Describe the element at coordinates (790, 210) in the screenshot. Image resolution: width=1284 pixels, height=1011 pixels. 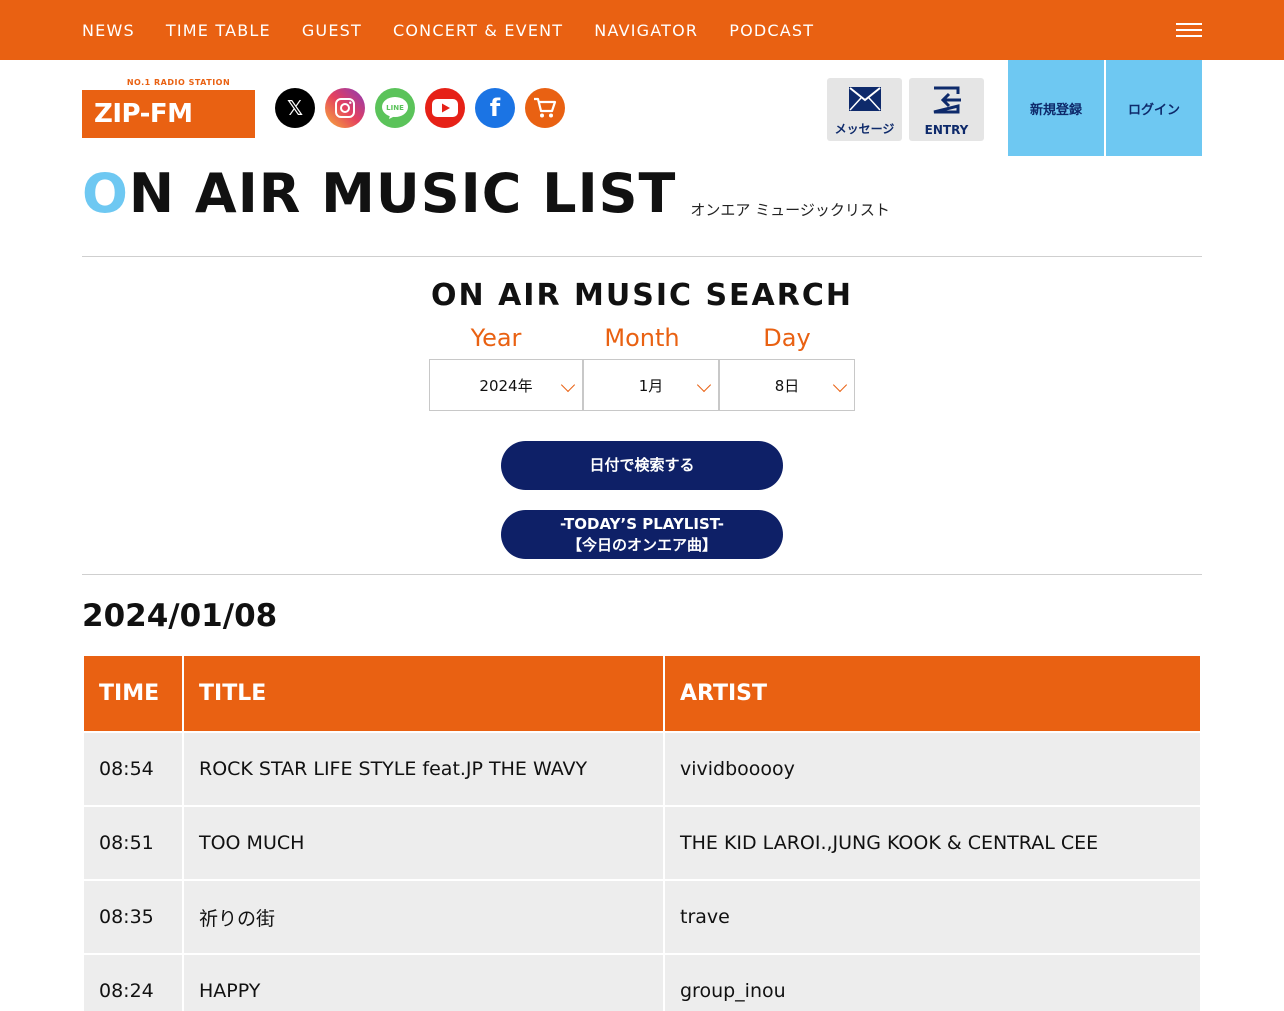
I see `page-subtitle: オンエア ミュージックリスト` at that location.